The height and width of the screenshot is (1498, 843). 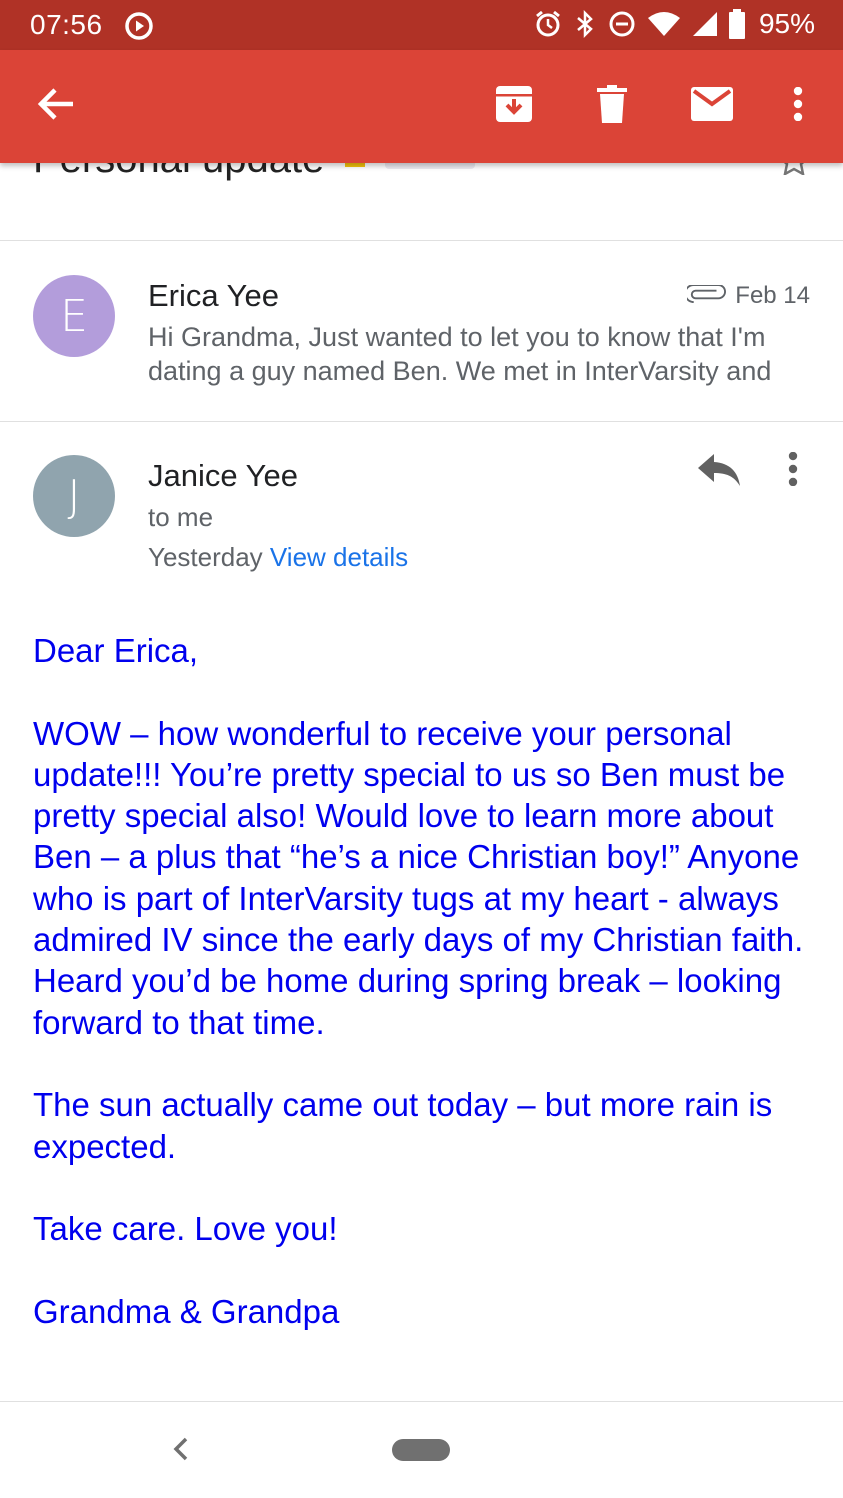 I want to click on back-arrow-icon, so click(x=56, y=106).